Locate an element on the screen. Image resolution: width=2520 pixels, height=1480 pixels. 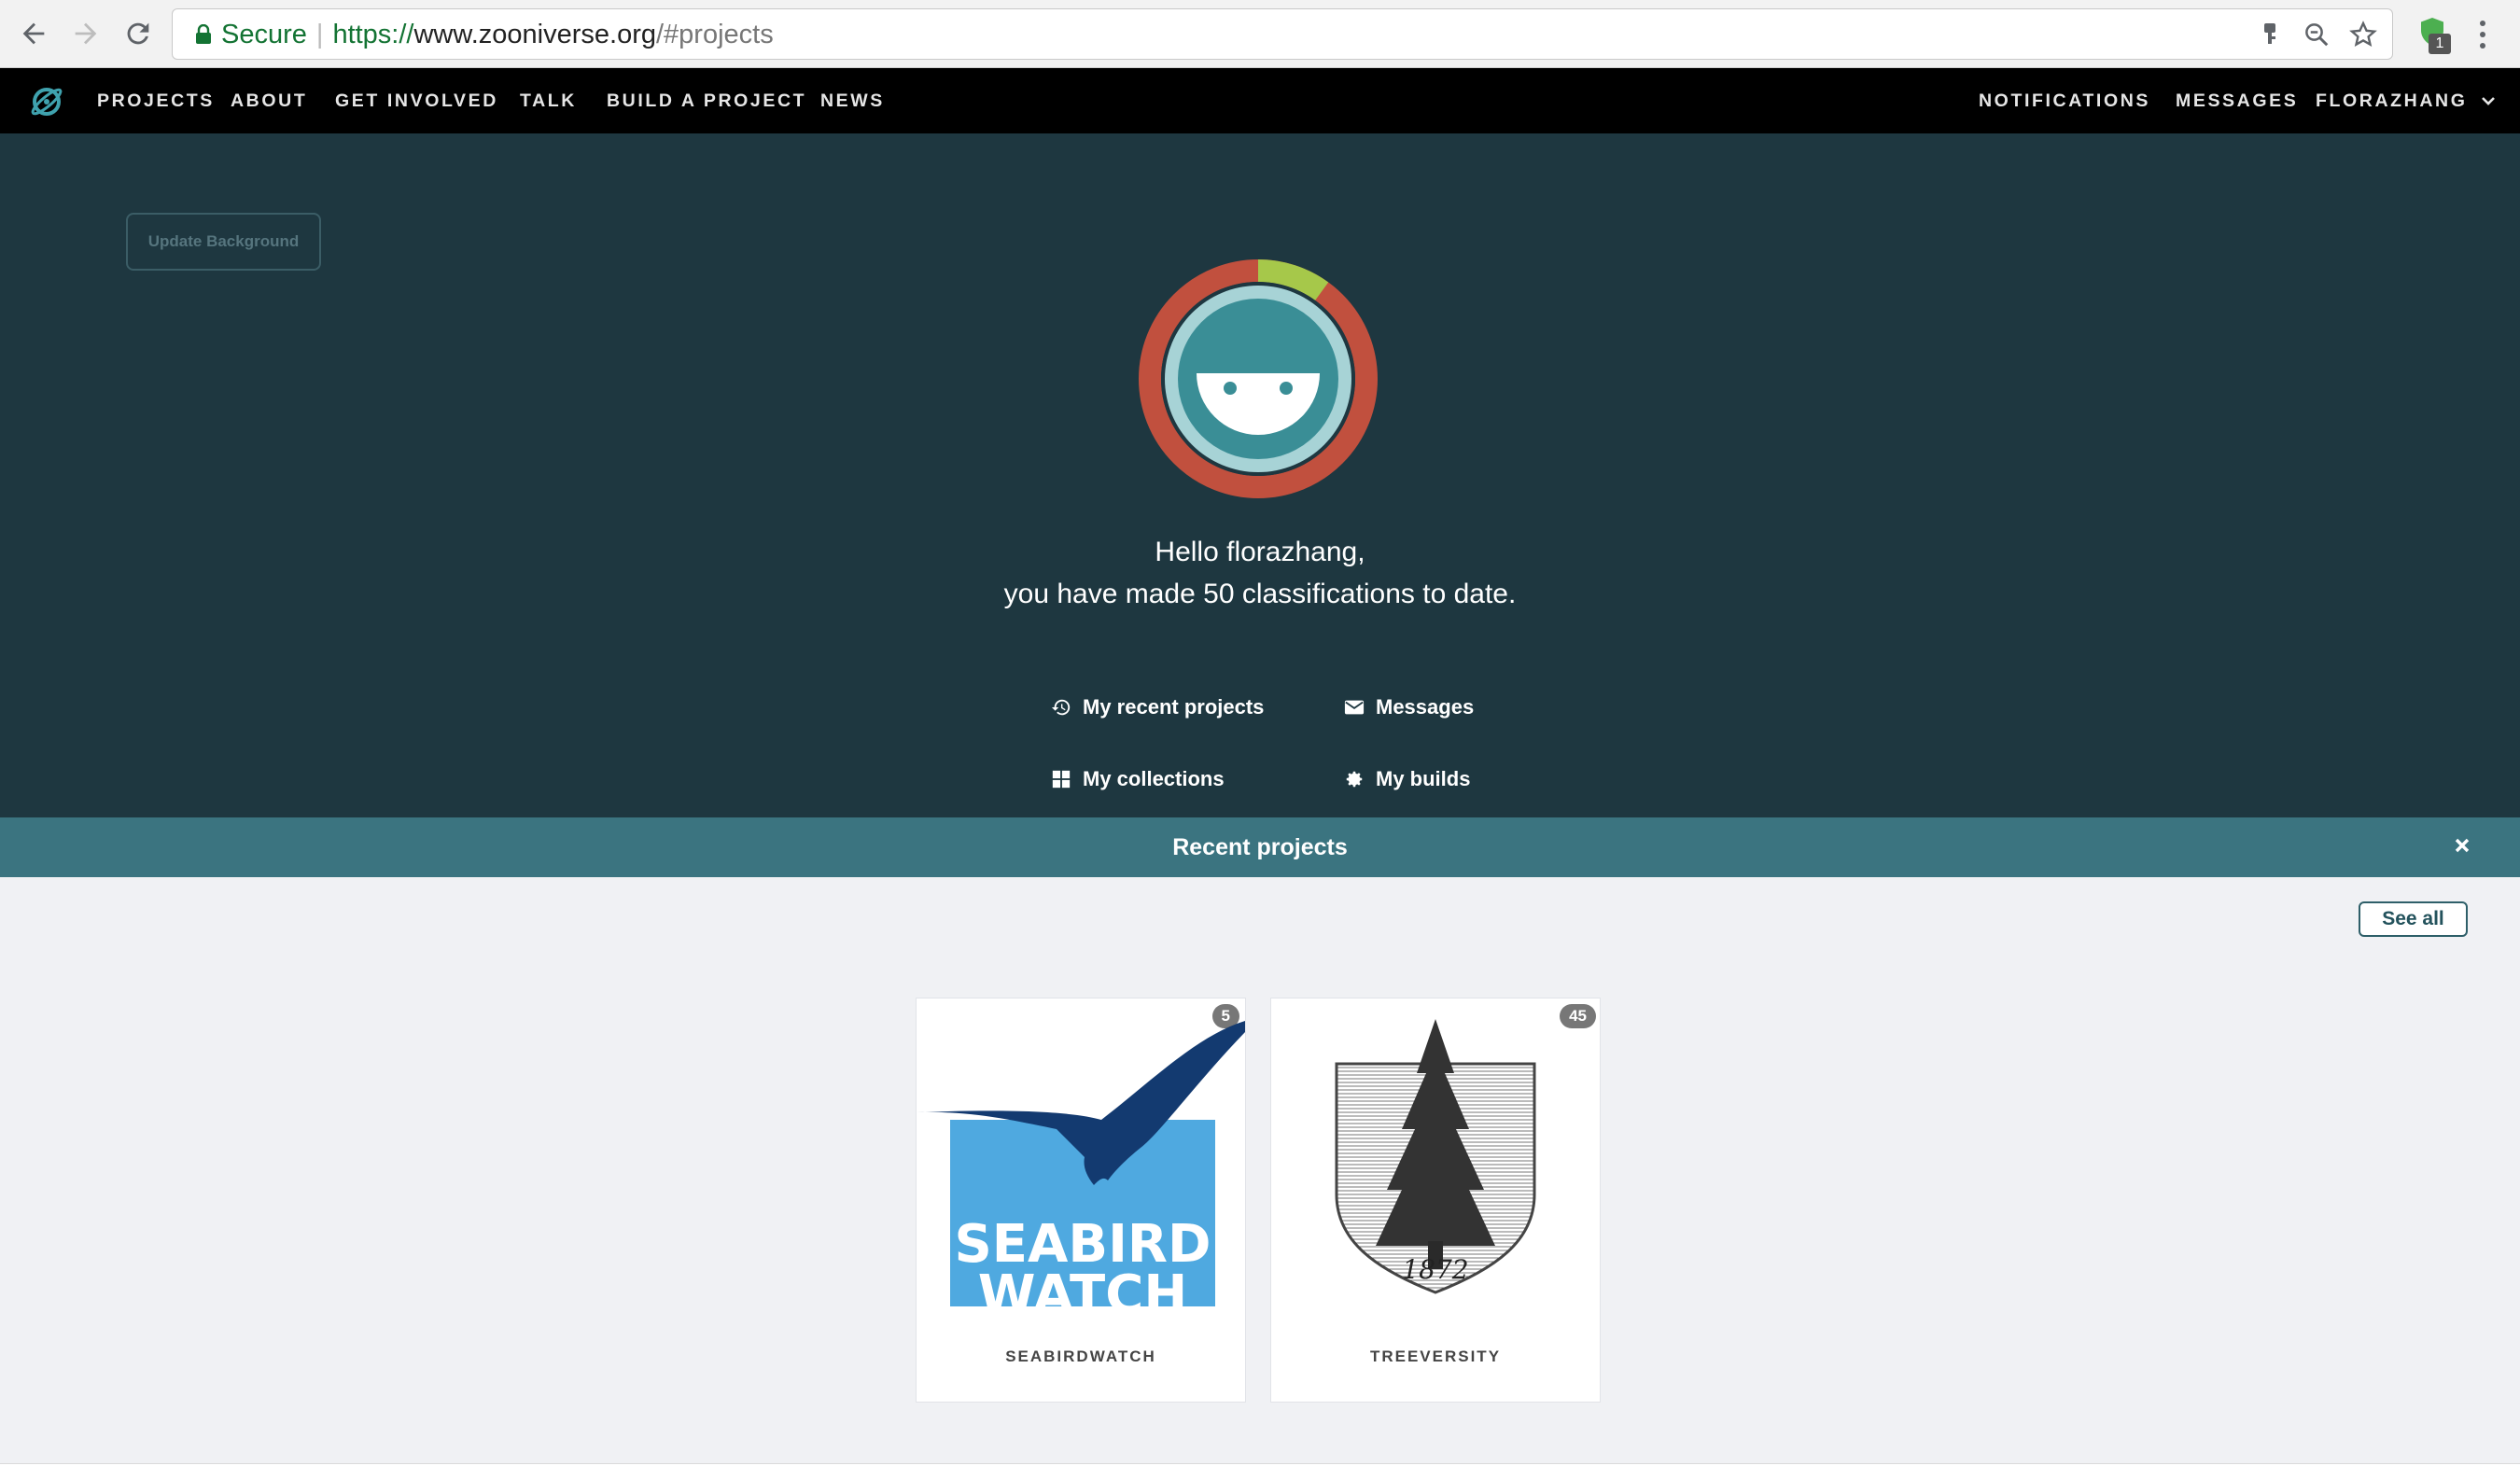
project-card-seabirdwatch: 5 SEABIRD WATCH SEABIRDWATCH is located at coordinates (1081, 1200).